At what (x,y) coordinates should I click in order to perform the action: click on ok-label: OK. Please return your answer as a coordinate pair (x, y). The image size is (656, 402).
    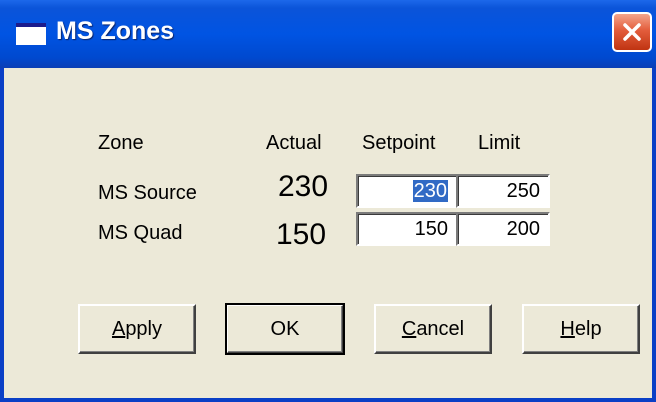
    Looking at the image, I should click on (285, 328).